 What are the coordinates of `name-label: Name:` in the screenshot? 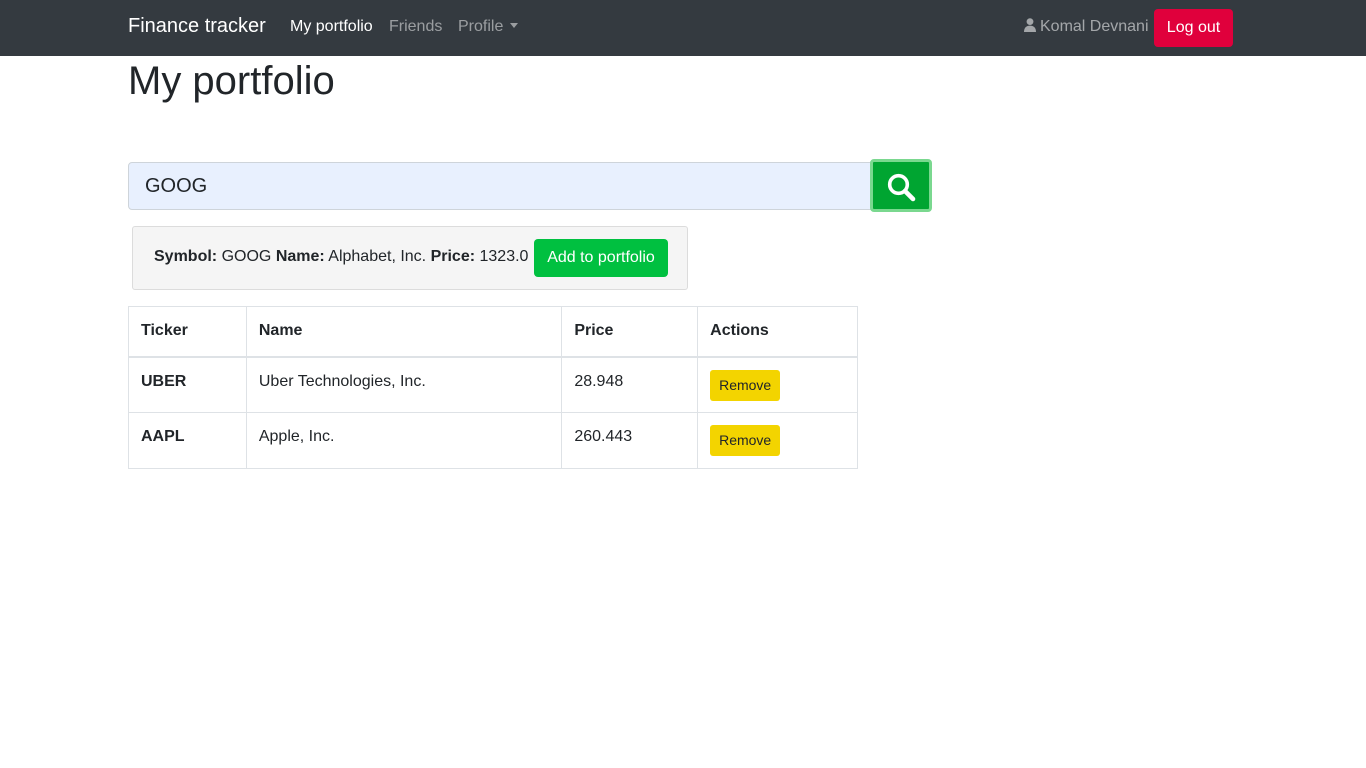 It's located at (300, 256).